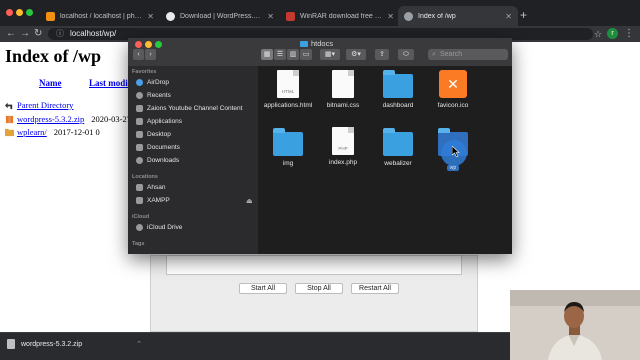 This screenshot has height=360, width=640. What do you see at coordinates (153, 95) in the screenshot?
I see `sidebar-item-recents: Recents` at bounding box center [153, 95].